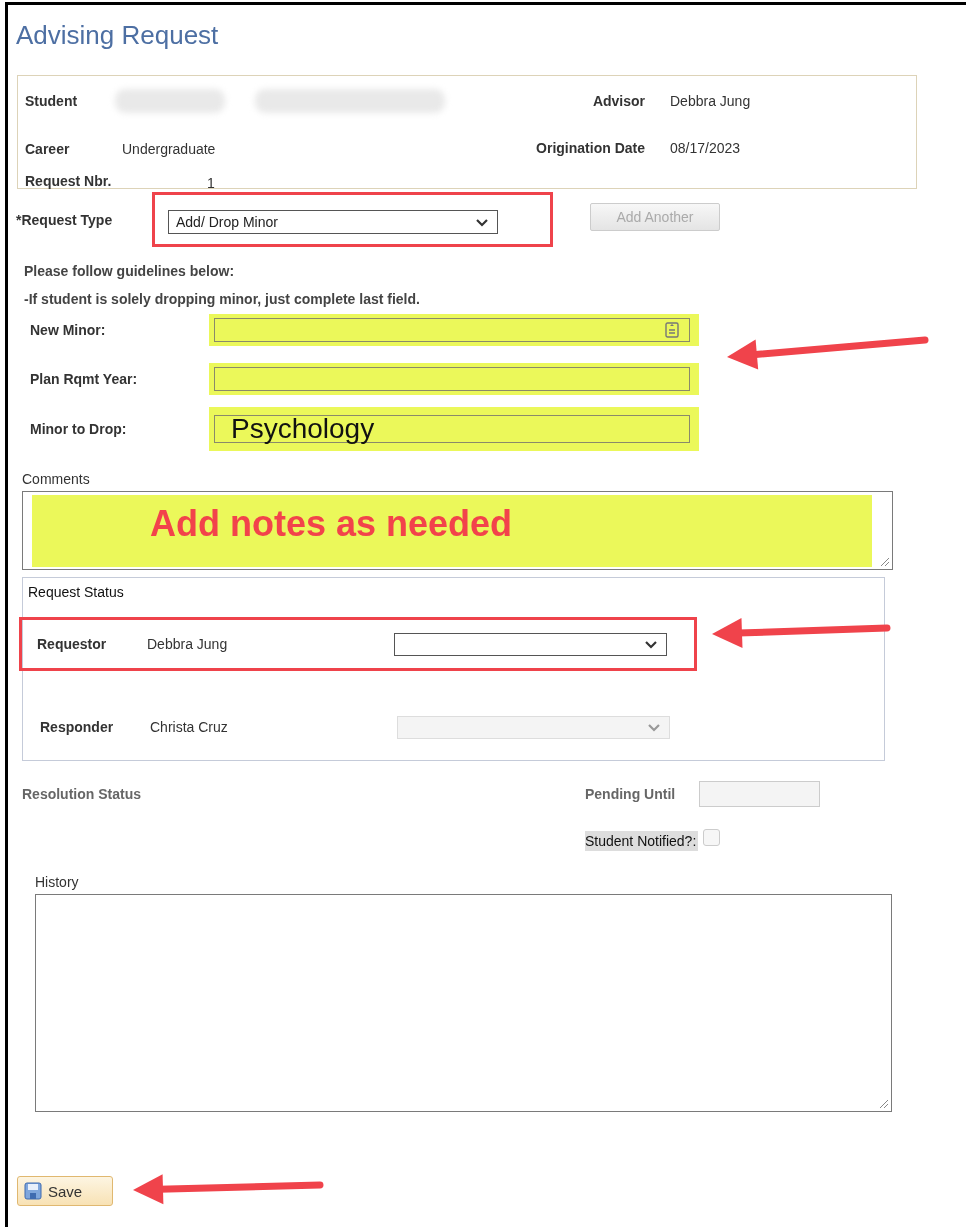 This screenshot has height=1230, width=966. What do you see at coordinates (189, 727) in the screenshot?
I see `field-value: Christa Cruz` at bounding box center [189, 727].